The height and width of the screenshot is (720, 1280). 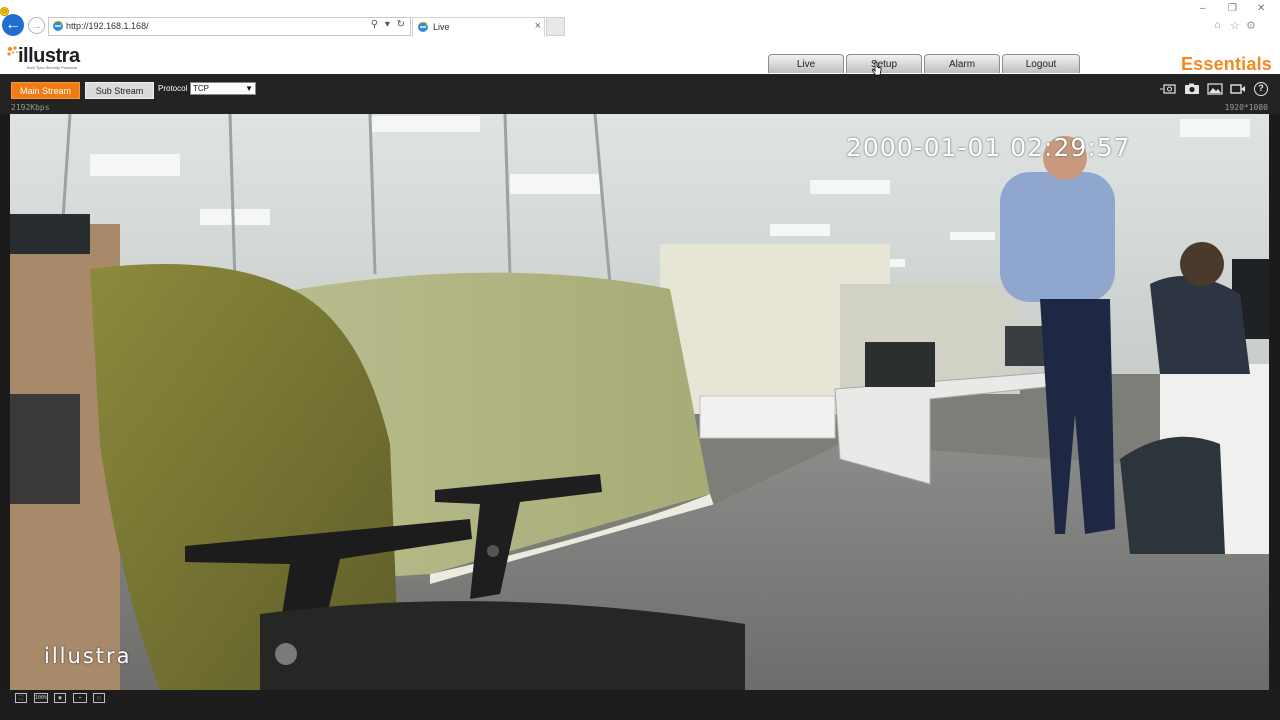 I want to click on tab-close-icon: ×, so click(x=538, y=26).